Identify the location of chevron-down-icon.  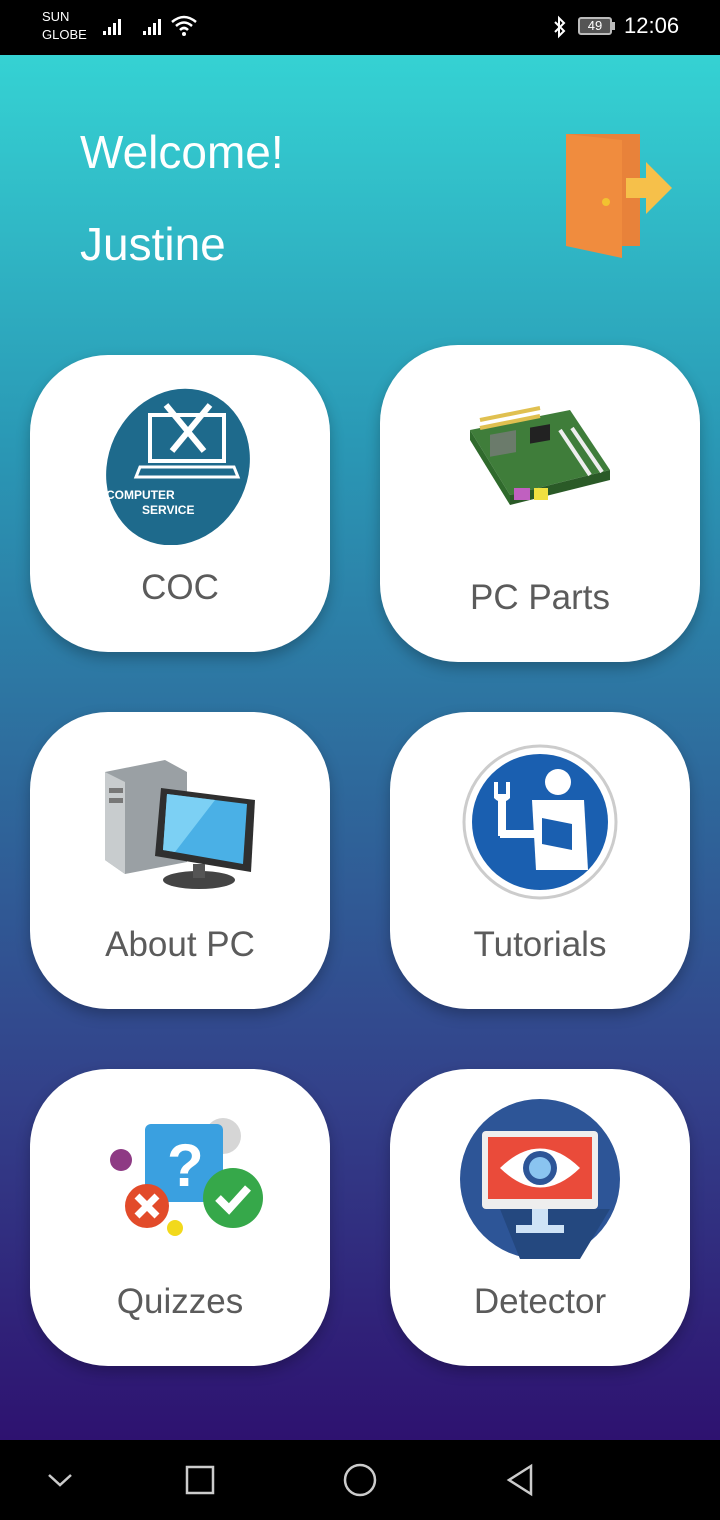
(60, 1480).